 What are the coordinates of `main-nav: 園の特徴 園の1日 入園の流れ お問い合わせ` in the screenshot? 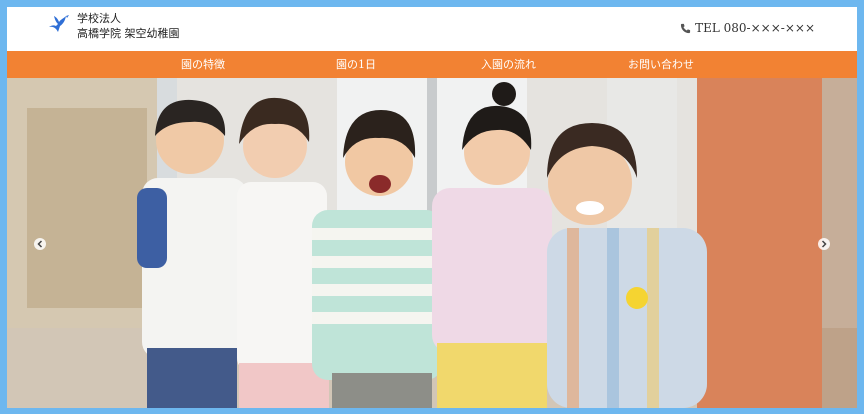 It's located at (432, 64).